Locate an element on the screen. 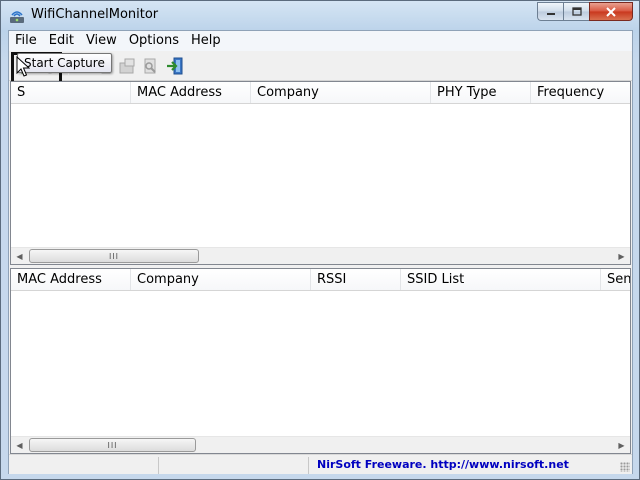 The width and height of the screenshot is (640, 480). html-report-icon is located at coordinates (150, 66).